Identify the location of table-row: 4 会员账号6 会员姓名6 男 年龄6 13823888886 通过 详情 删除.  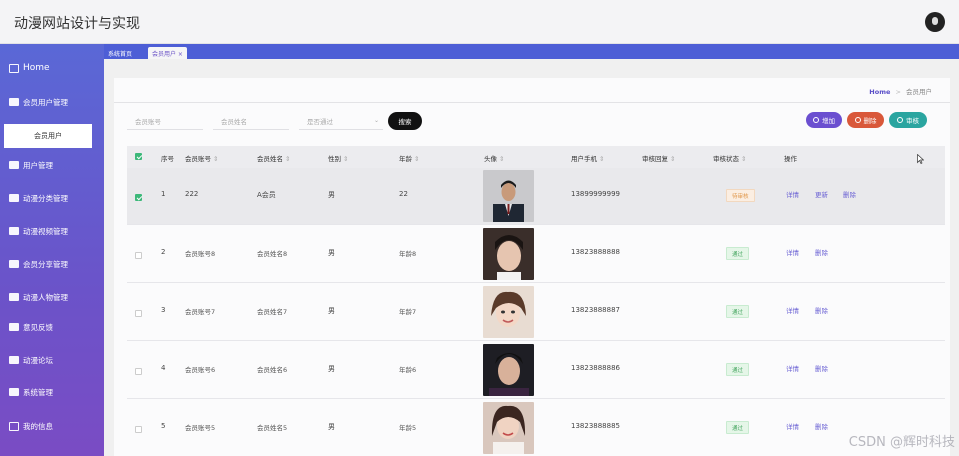
(536, 370).